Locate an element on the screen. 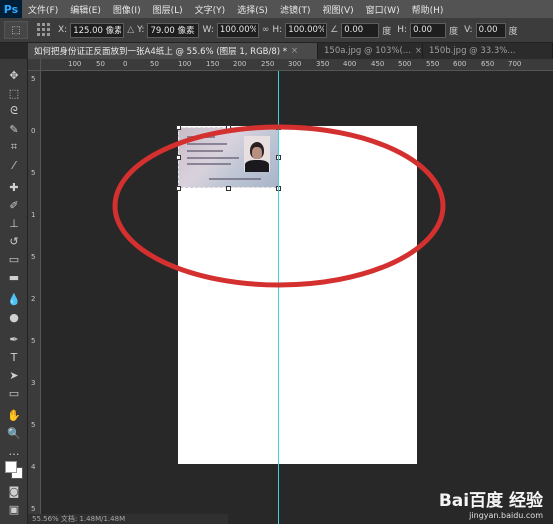 Image resolution: width=553 pixels, height=524 pixels. link-icon: ∞ is located at coordinates (266, 30).